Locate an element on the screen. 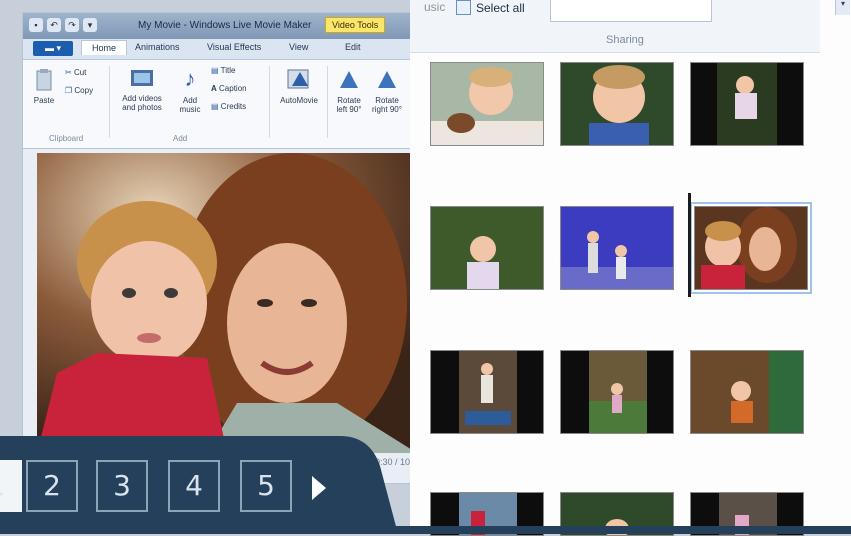 The image size is (851, 536). tab-visual-effects: Visual Effects is located at coordinates (234, 47).